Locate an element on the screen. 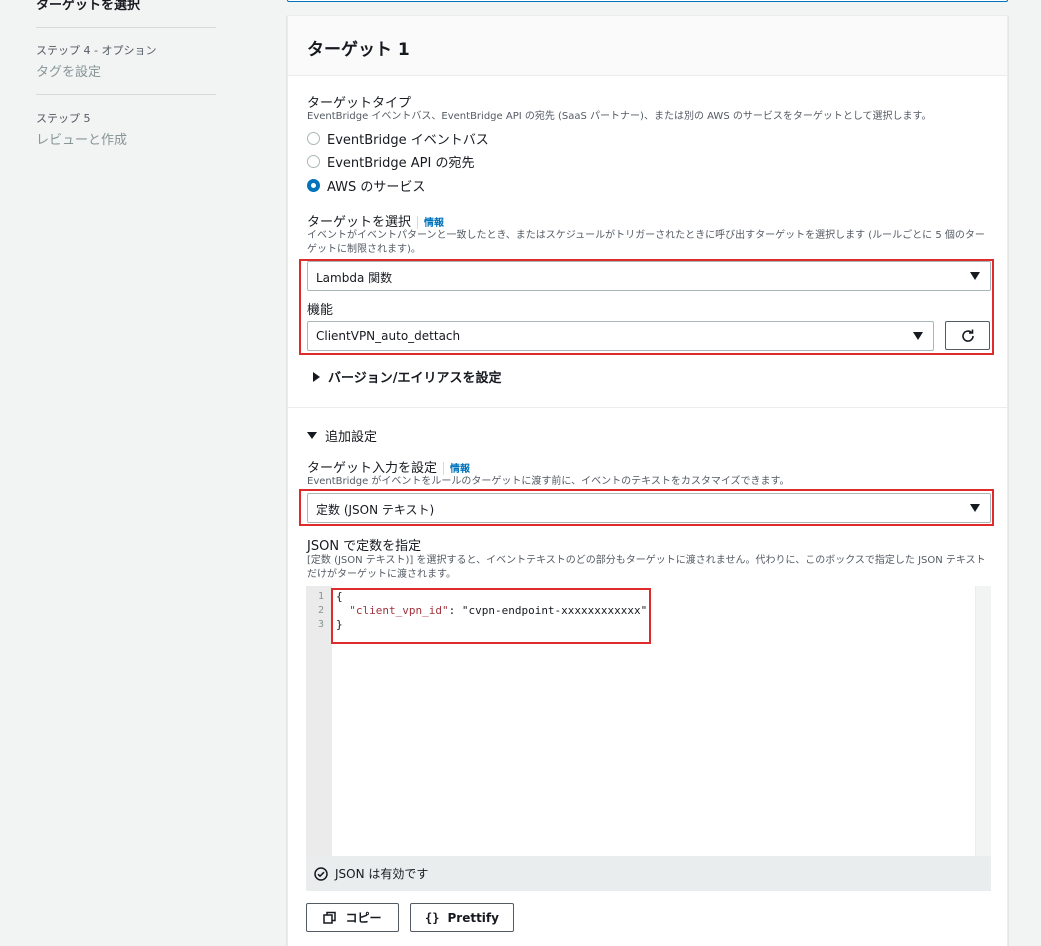 This screenshot has height=946, width=1041. target-type-label: ターゲットタイプ is located at coordinates (359, 103).